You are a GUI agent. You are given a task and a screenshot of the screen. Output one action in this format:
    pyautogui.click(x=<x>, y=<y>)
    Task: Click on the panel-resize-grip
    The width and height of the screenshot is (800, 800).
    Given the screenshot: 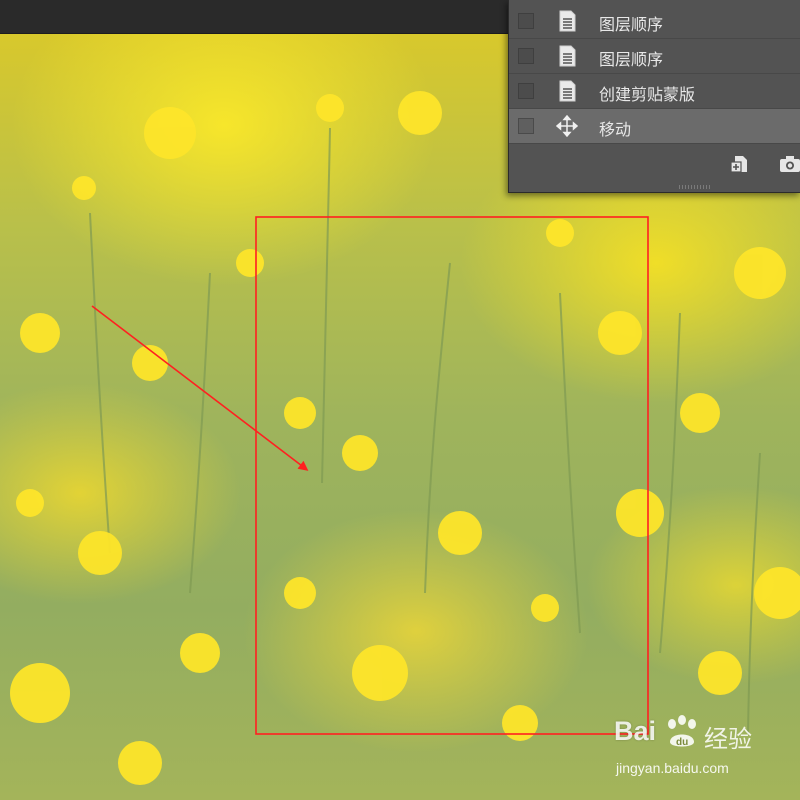 What is the action you would take?
    pyautogui.click(x=695, y=187)
    